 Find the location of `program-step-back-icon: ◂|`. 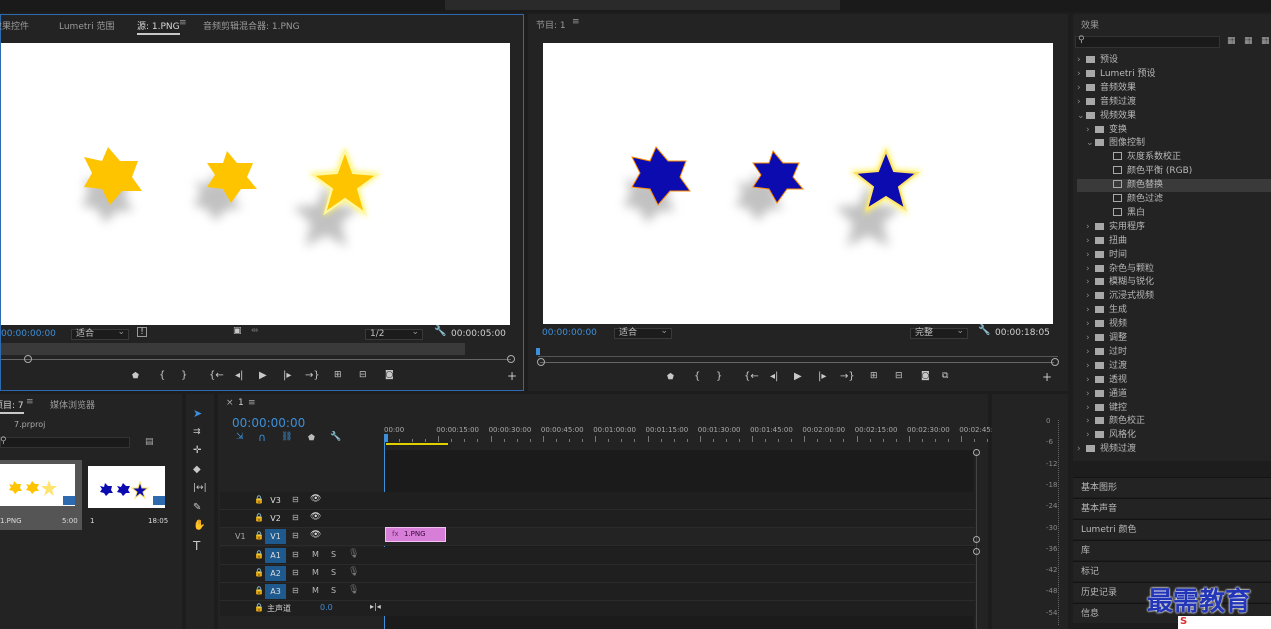

program-step-back-icon: ◂| is located at coordinates (774, 376).